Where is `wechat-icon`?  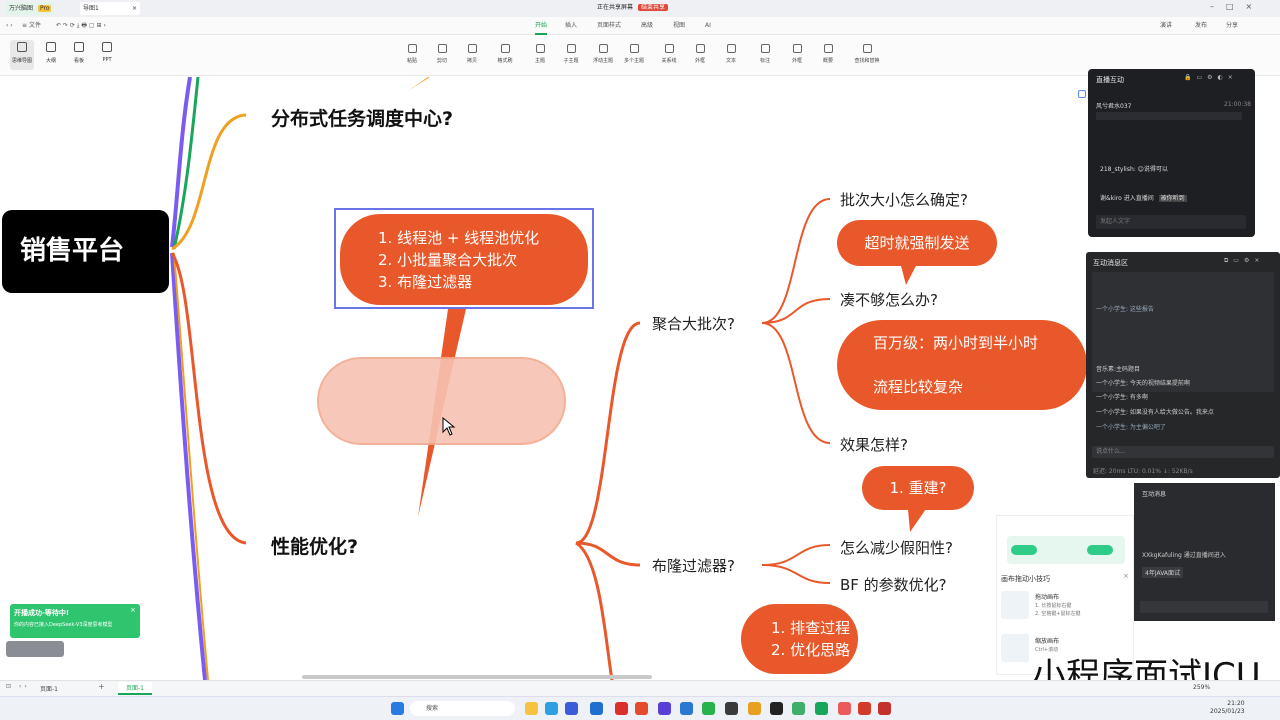
wechat-icon is located at coordinates (708, 708).